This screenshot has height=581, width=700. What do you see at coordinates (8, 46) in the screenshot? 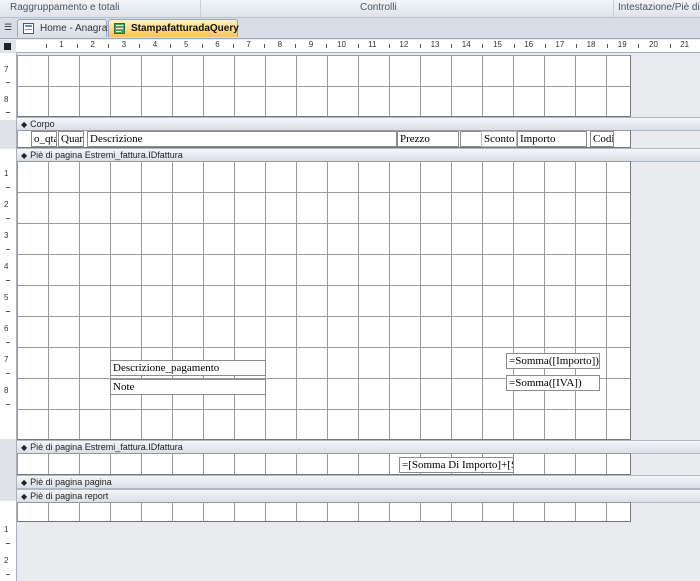
I see `report-selector` at bounding box center [8, 46].